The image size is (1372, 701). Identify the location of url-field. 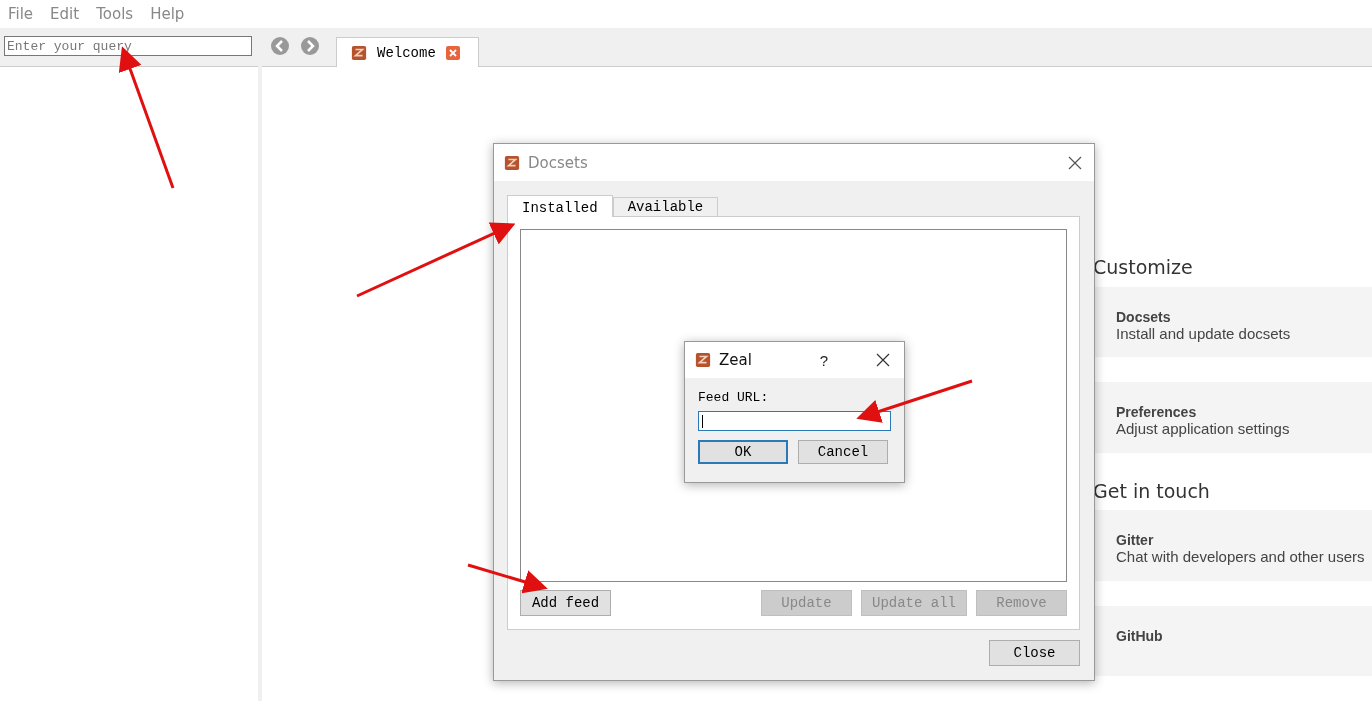
(794, 421).